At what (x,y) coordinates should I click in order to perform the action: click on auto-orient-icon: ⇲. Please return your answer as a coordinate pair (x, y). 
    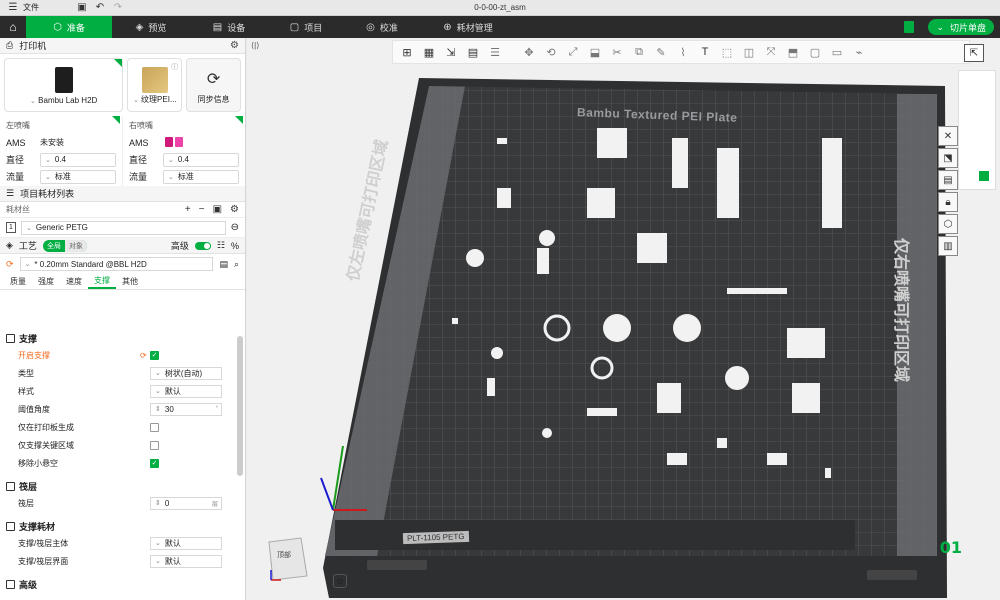
    Looking at the image, I should click on (451, 52).